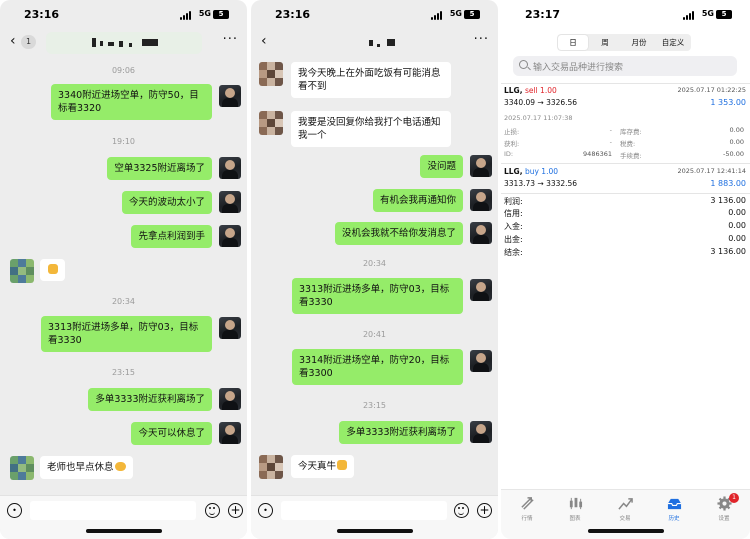 Image resolution: width=750 pixels, height=539 pixels. What do you see at coordinates (625, 226) in the screenshot?
I see `summary-deposit: 入金: 0.00` at bounding box center [625, 226].